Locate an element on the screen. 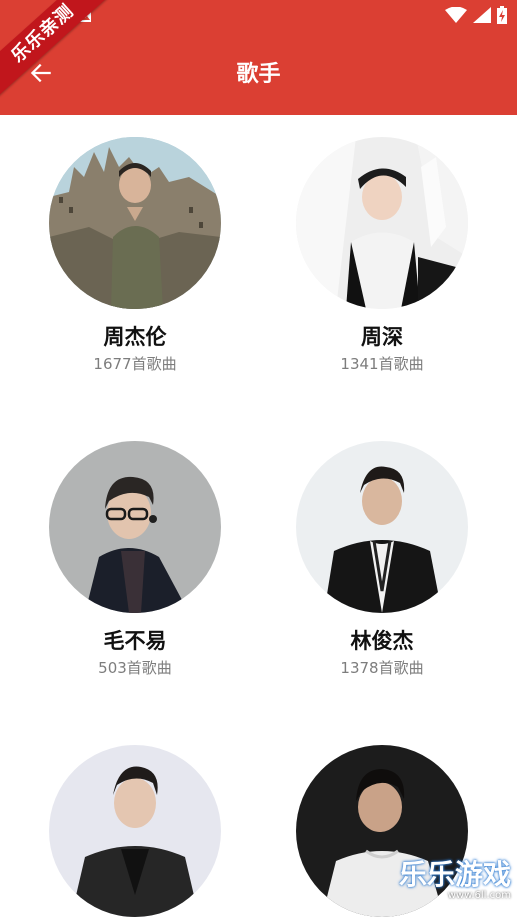 This screenshot has width=517, height=920. page-title: 歌手 is located at coordinates (258, 74).